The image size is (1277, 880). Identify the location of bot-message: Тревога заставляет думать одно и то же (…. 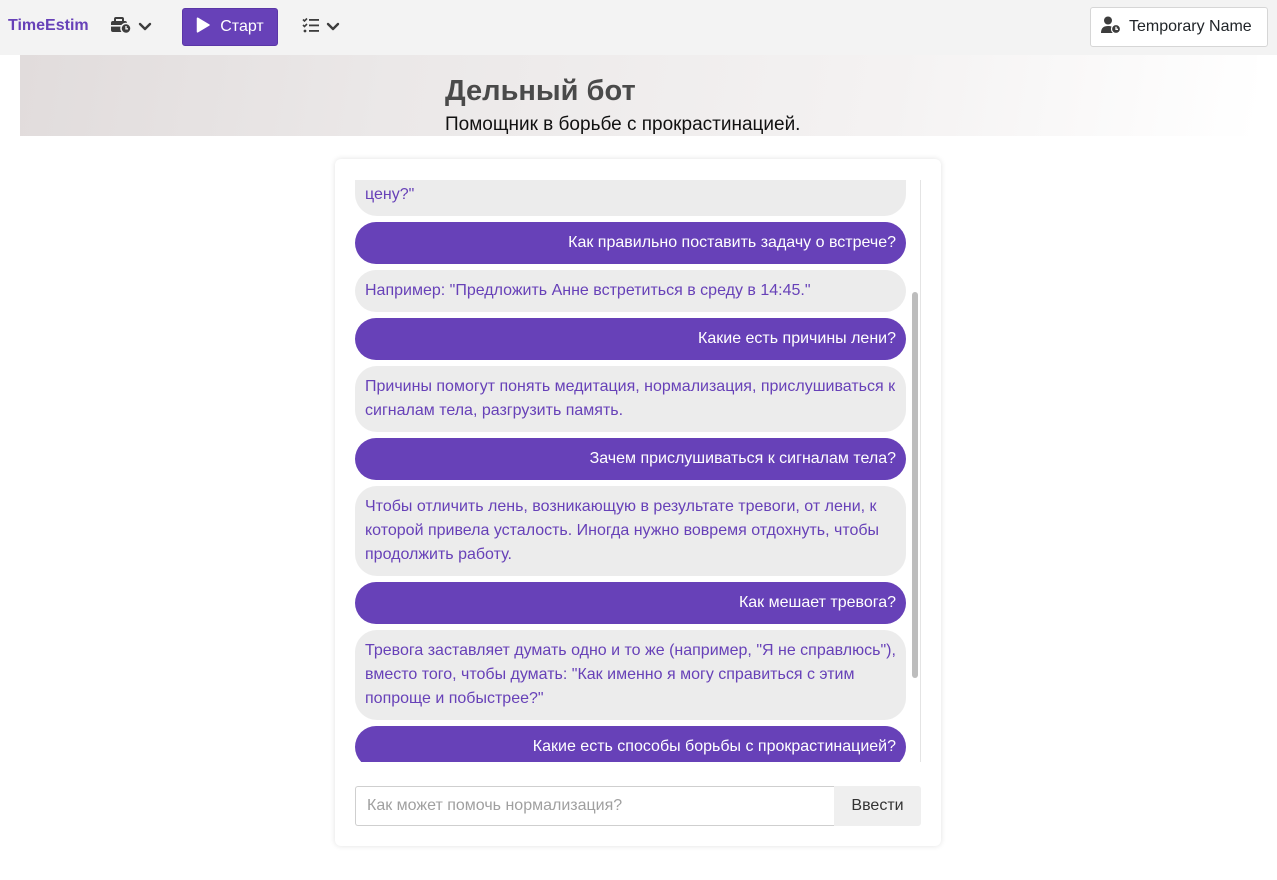
(630, 675).